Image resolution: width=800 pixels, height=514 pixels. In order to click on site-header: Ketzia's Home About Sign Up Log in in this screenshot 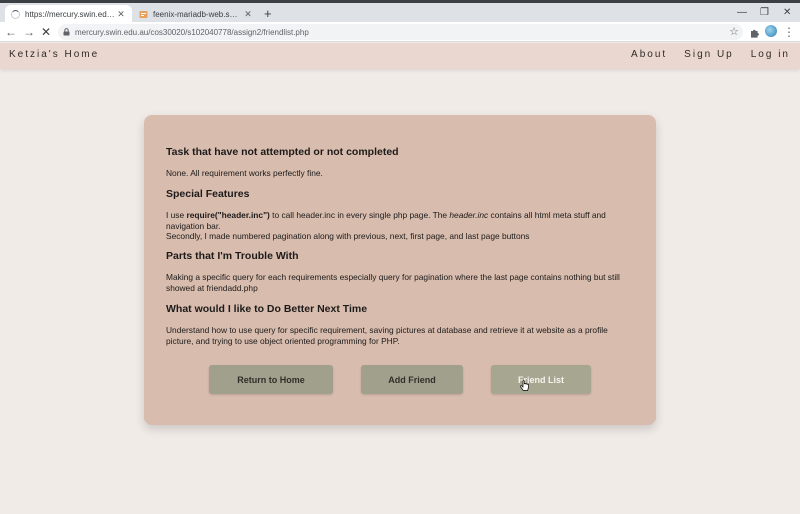, I will do `click(400, 56)`.